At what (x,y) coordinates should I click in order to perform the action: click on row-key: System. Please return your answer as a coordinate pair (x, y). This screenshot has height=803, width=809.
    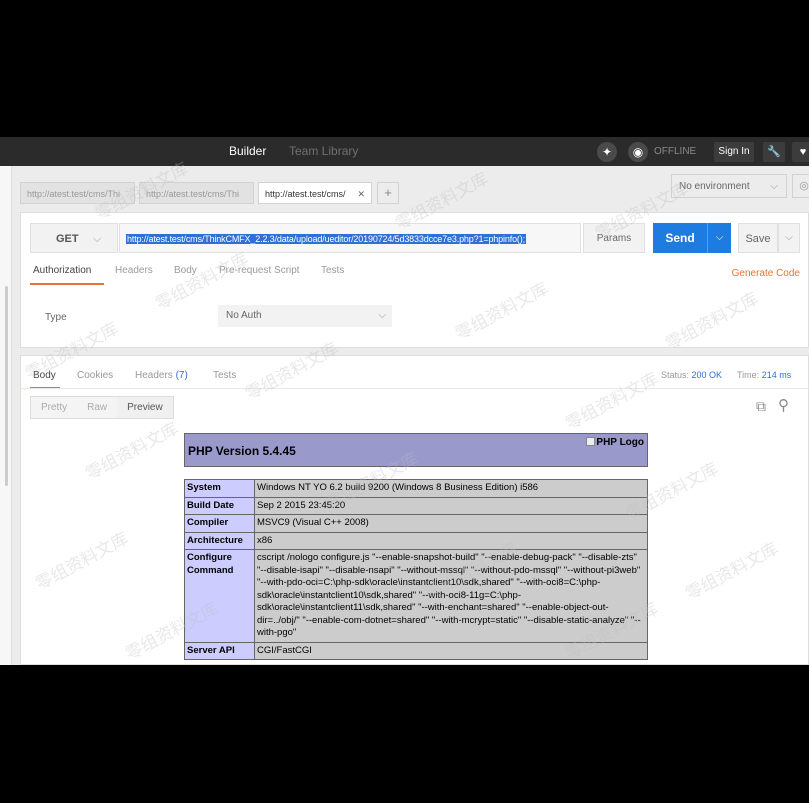
    Looking at the image, I should click on (219, 488).